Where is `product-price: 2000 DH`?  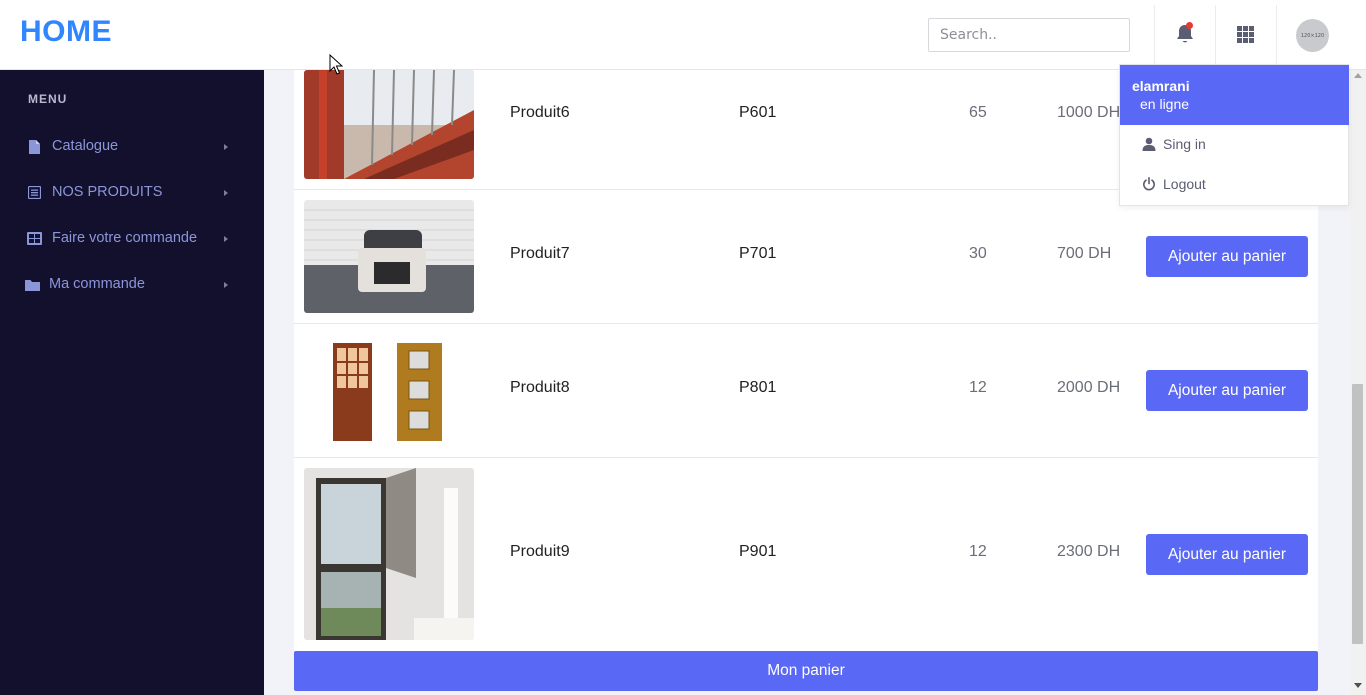
product-price: 2000 DH is located at coordinates (1089, 387).